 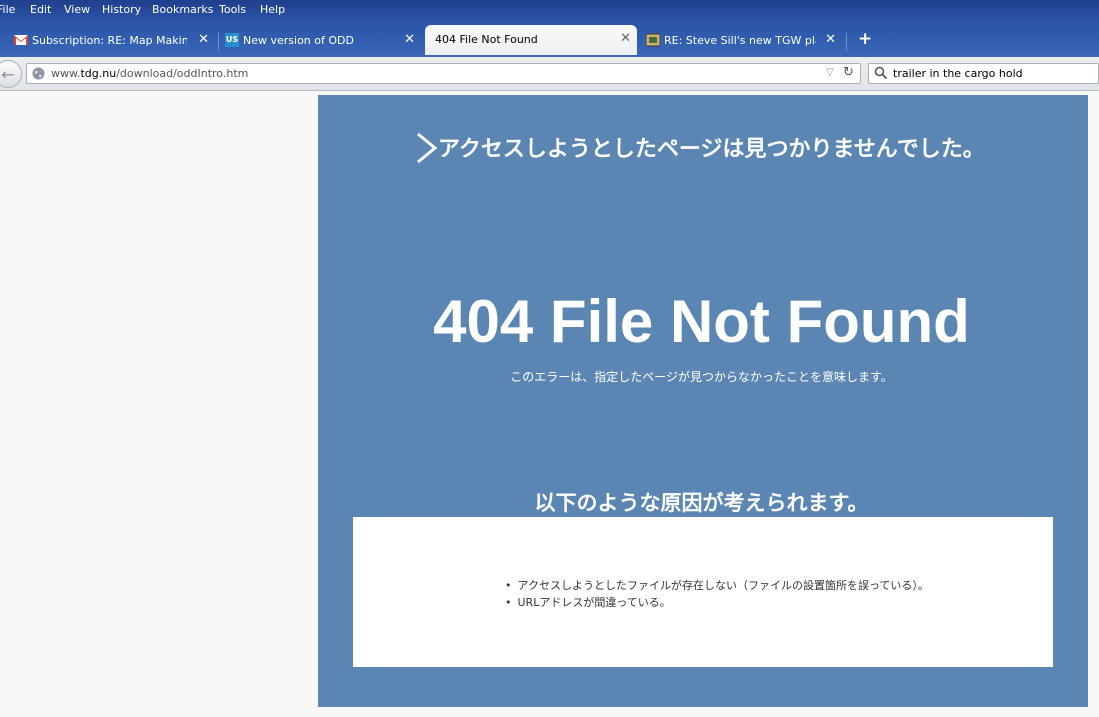 What do you see at coordinates (711, 149) in the screenshot?
I see `error-headline: アクセスしようとしたページは見つかりませんでした。` at bounding box center [711, 149].